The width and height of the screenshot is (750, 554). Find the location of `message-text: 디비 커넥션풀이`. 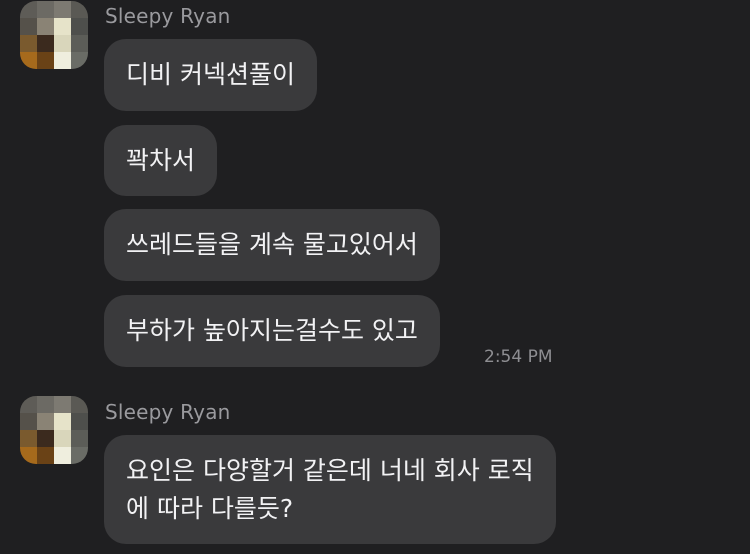

message-text: 디비 커넥션풀이 is located at coordinates (210, 74).